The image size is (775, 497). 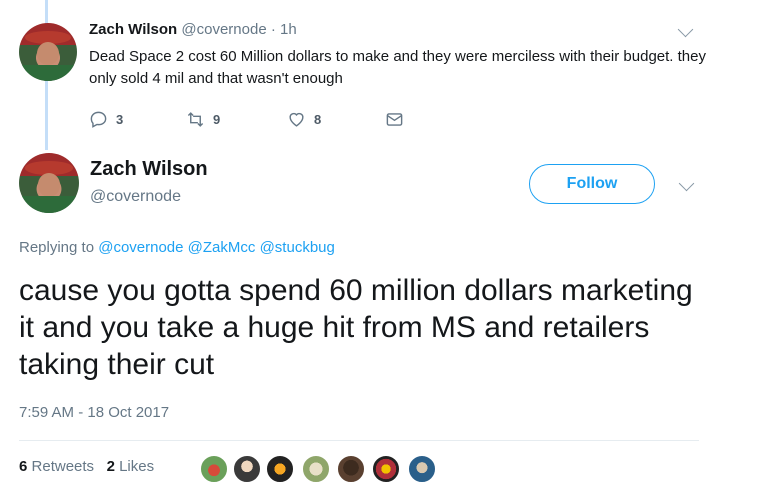 I want to click on parent-tweet-header: Zach Wilson @covernode · 1h, so click(x=193, y=29).